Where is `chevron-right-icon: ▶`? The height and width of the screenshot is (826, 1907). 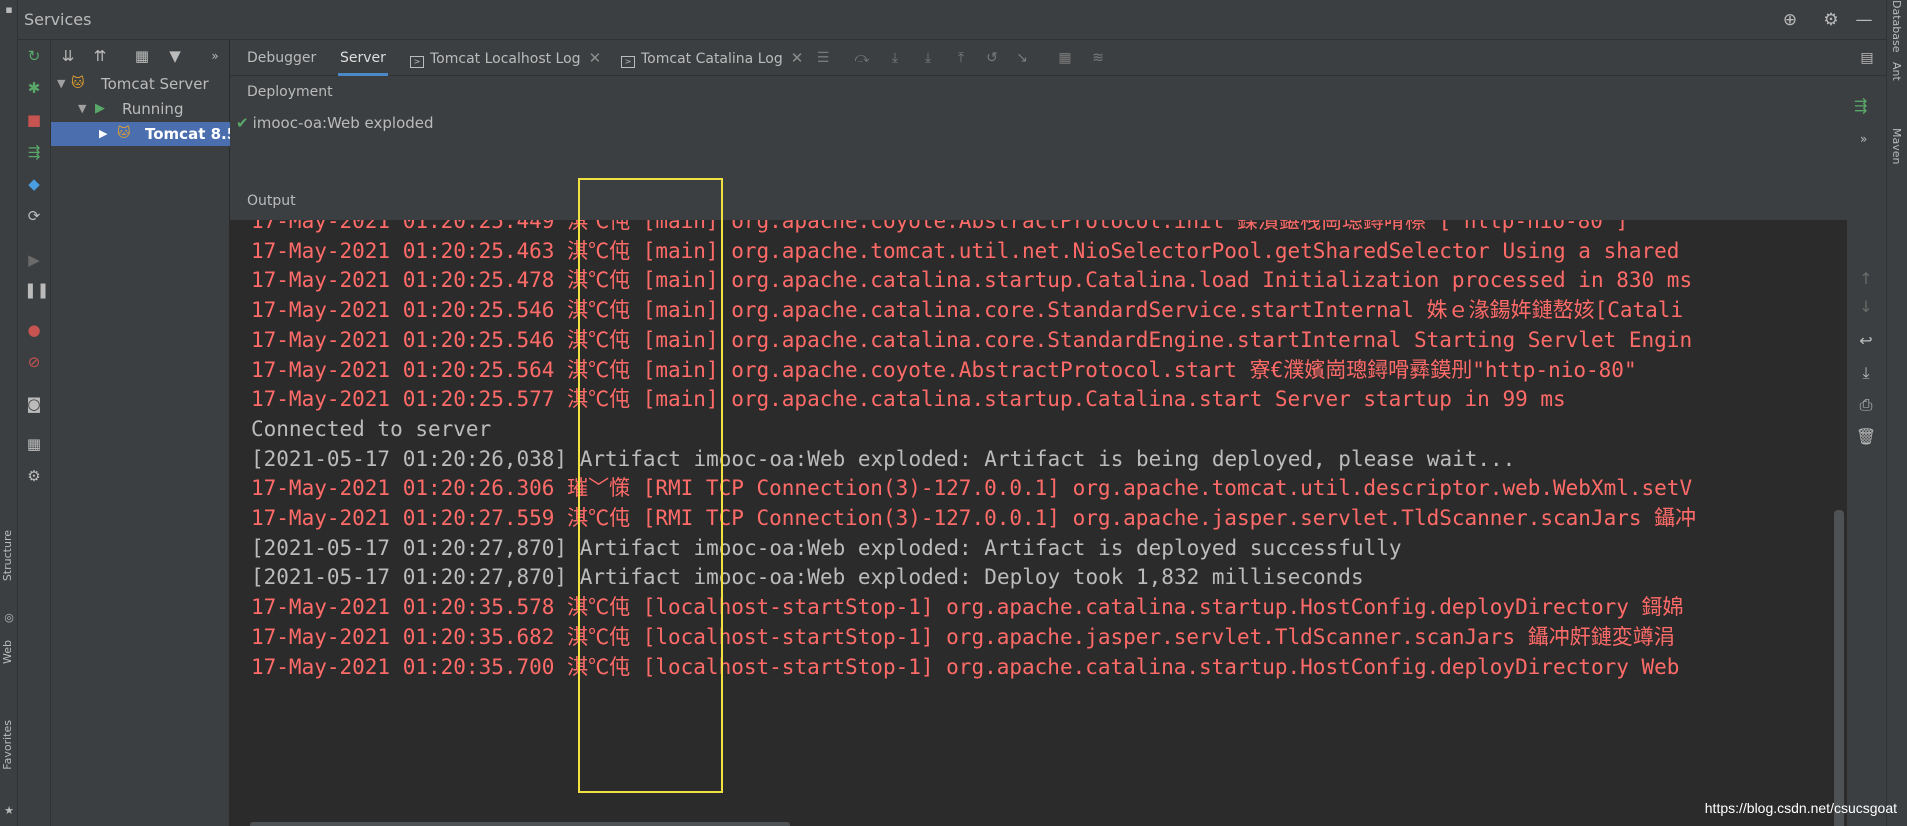
chevron-right-icon: ▶ is located at coordinates (103, 134).